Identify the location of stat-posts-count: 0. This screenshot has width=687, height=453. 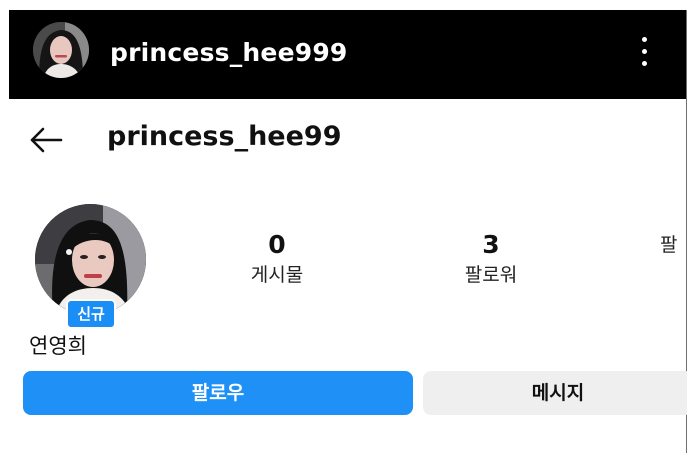
(277, 244).